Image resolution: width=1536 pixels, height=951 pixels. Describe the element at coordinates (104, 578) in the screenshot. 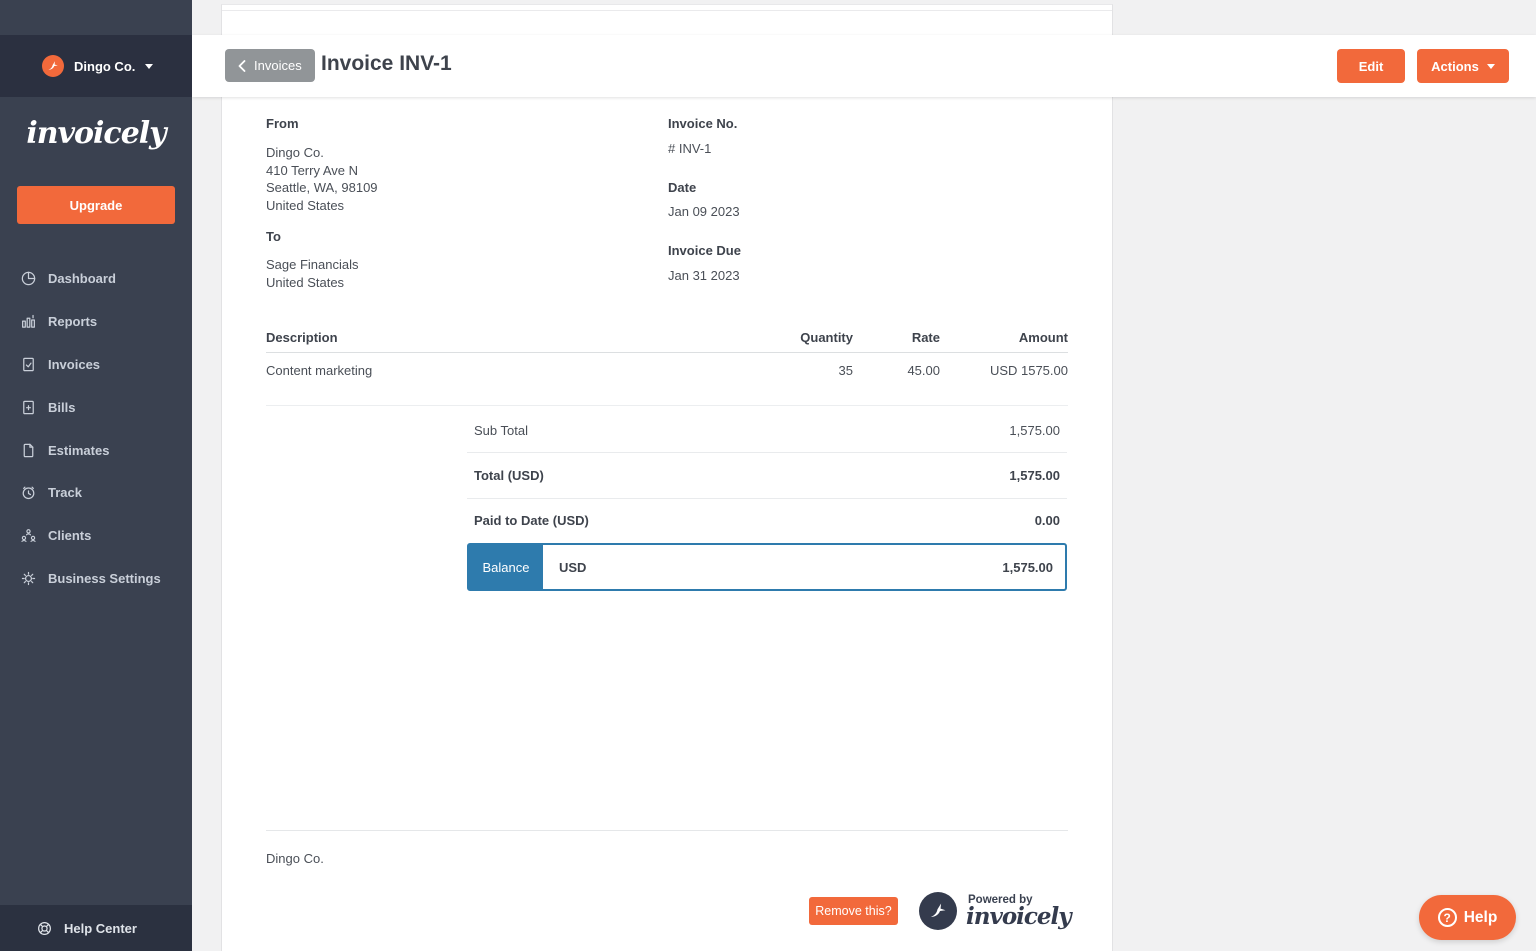

I see `sidebar-item-label: Business Settings` at that location.